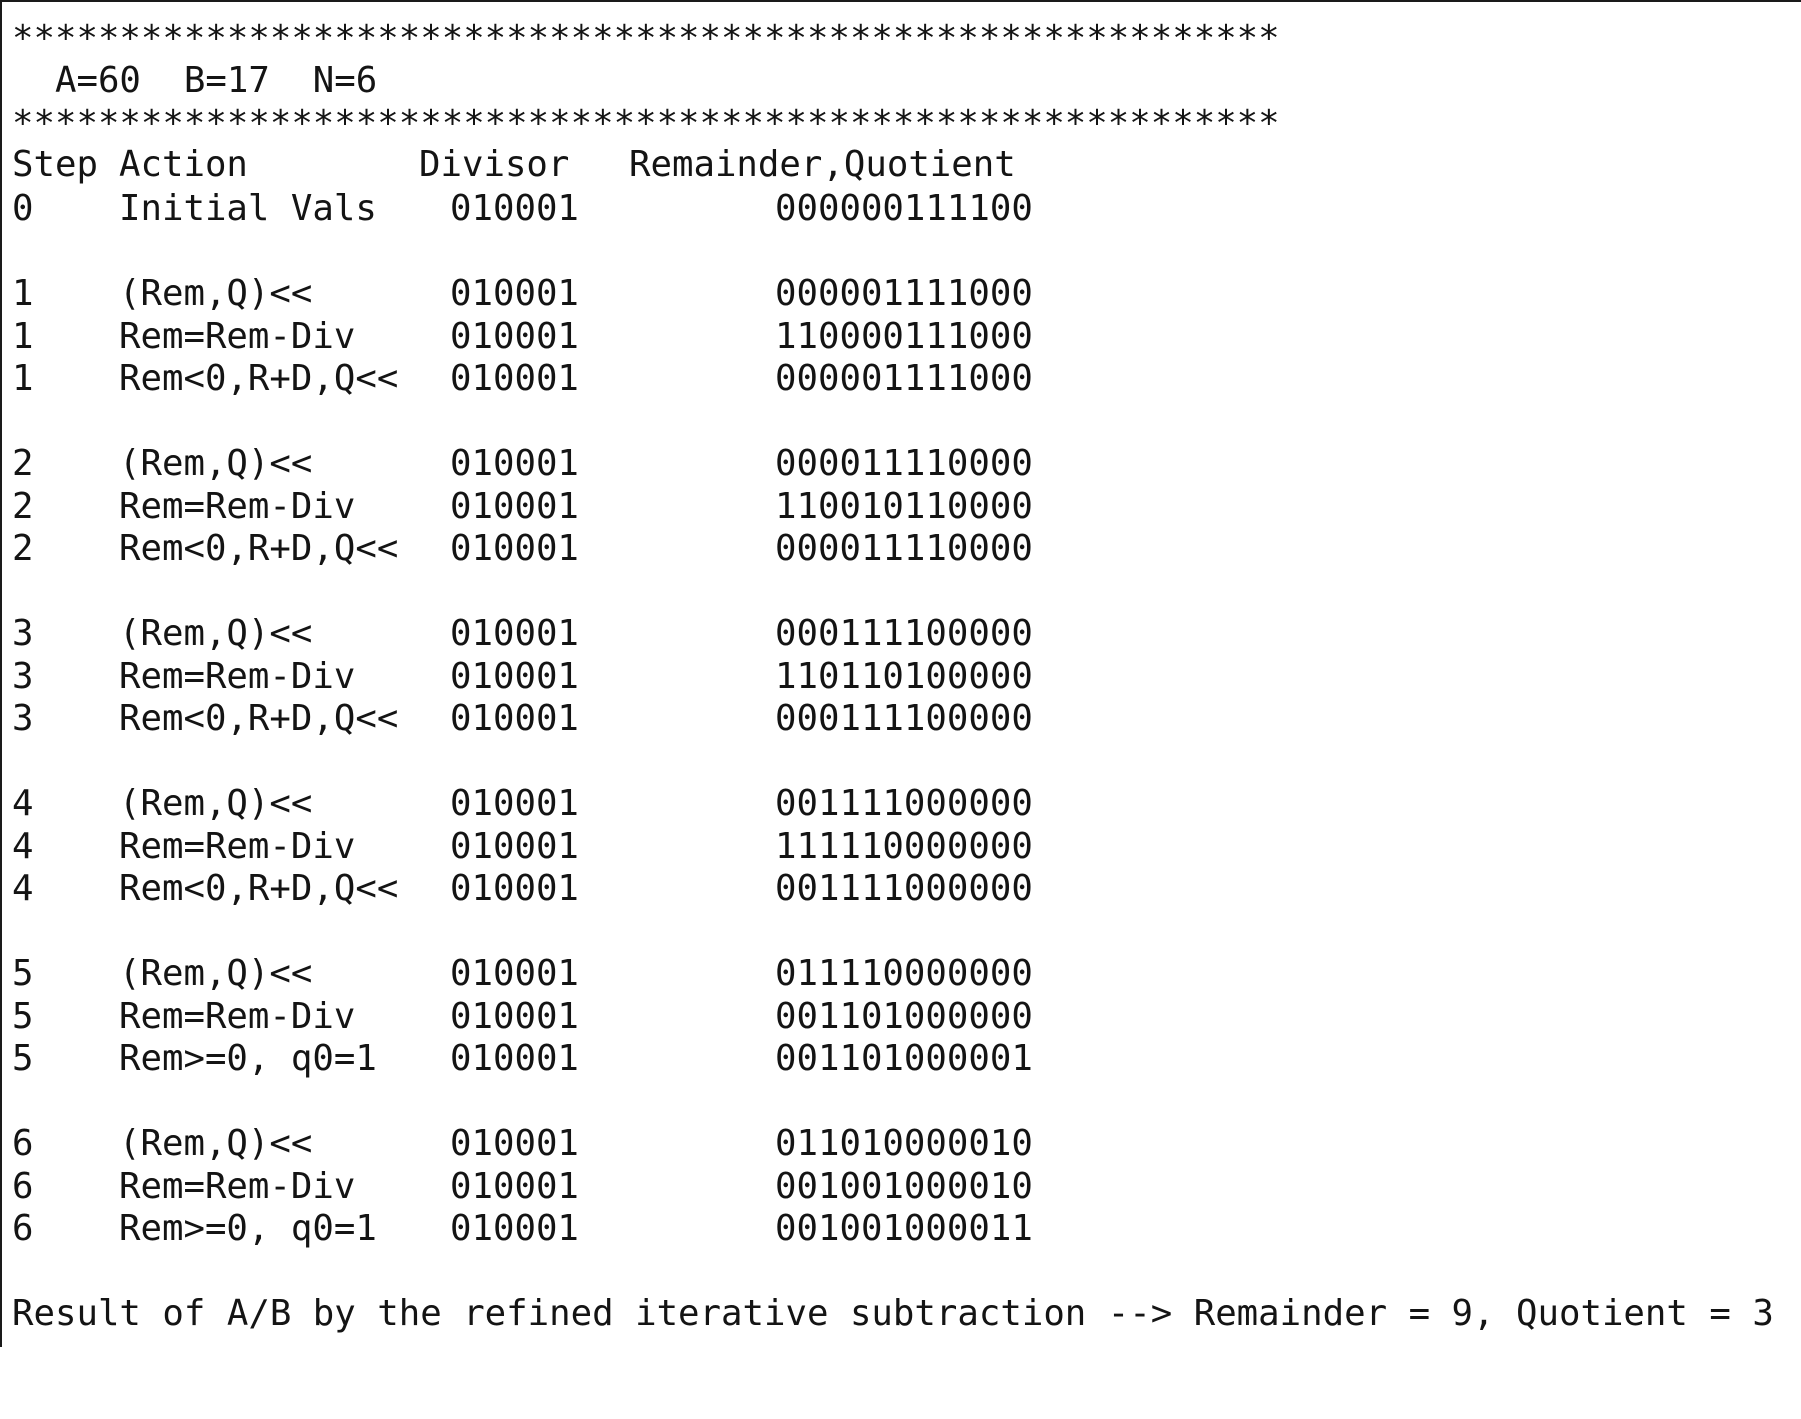  Describe the element at coordinates (904, 973) in the screenshot. I see `remainder-quotient-cell: 011110000000` at that location.